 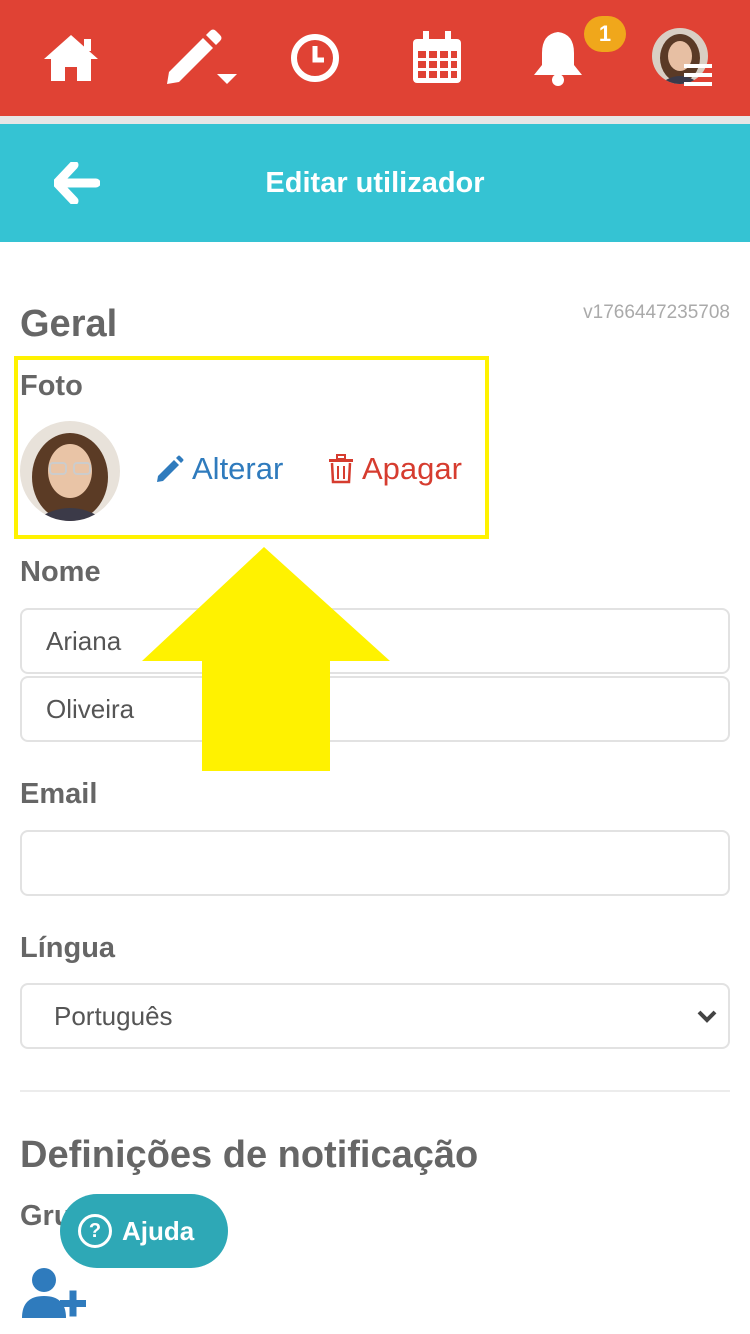 I want to click on home-icon, so click(x=71, y=58).